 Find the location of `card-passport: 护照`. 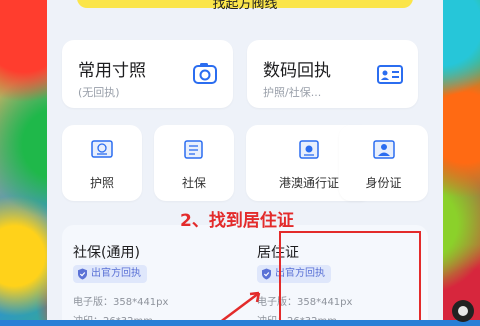

card-passport: 护照 is located at coordinates (102, 163).